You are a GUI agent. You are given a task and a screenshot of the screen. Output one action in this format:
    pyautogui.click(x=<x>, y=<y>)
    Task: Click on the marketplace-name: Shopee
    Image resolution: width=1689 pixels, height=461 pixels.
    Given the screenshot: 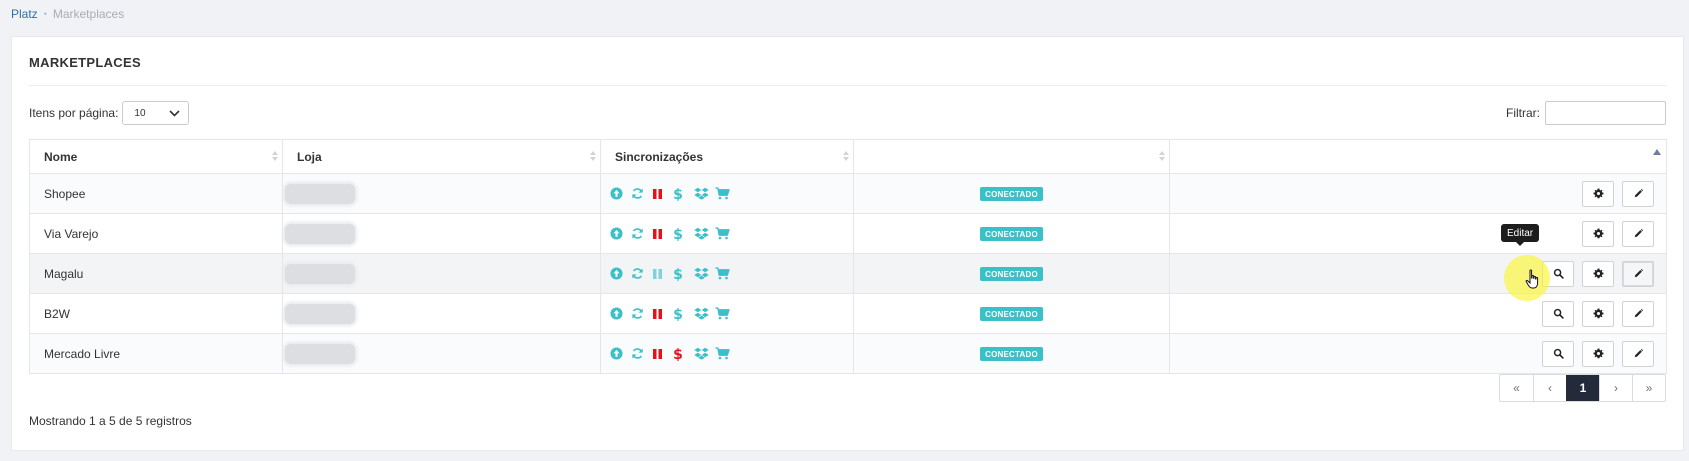 What is the action you would take?
    pyautogui.click(x=156, y=193)
    